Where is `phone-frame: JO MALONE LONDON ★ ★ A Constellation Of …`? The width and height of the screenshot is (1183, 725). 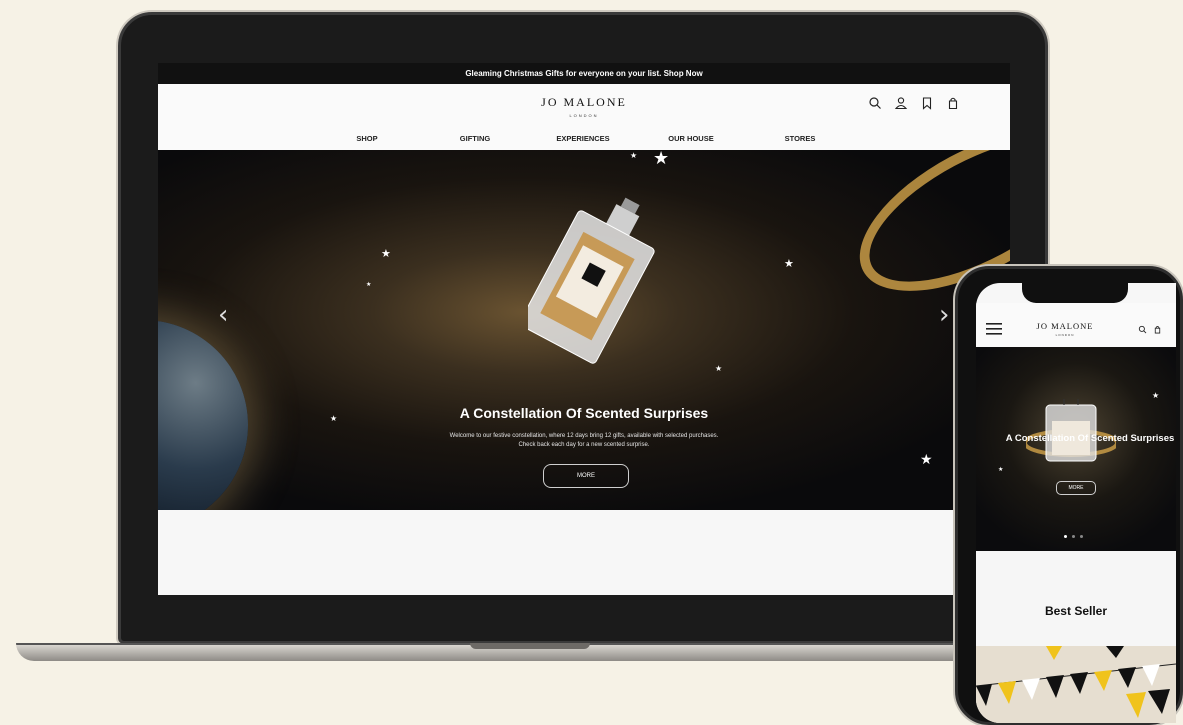 phone-frame: JO MALONE LONDON ★ ★ A Constellation Of … is located at coordinates (1069, 495).